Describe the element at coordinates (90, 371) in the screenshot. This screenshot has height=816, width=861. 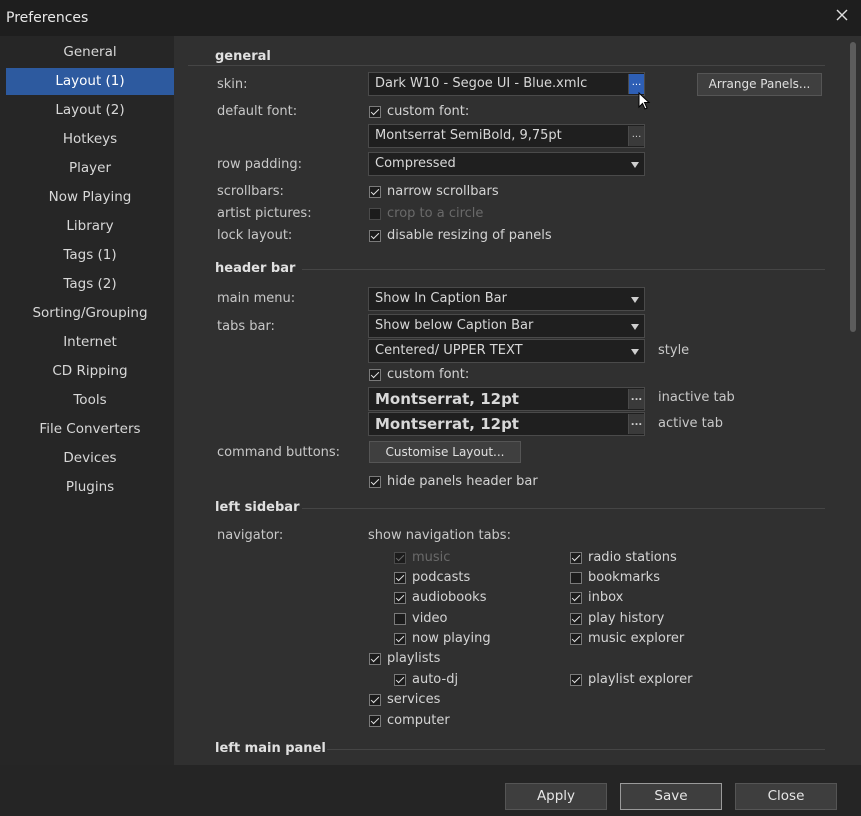
I see `sidebar-item-cd-ripping: CD Ripping` at that location.